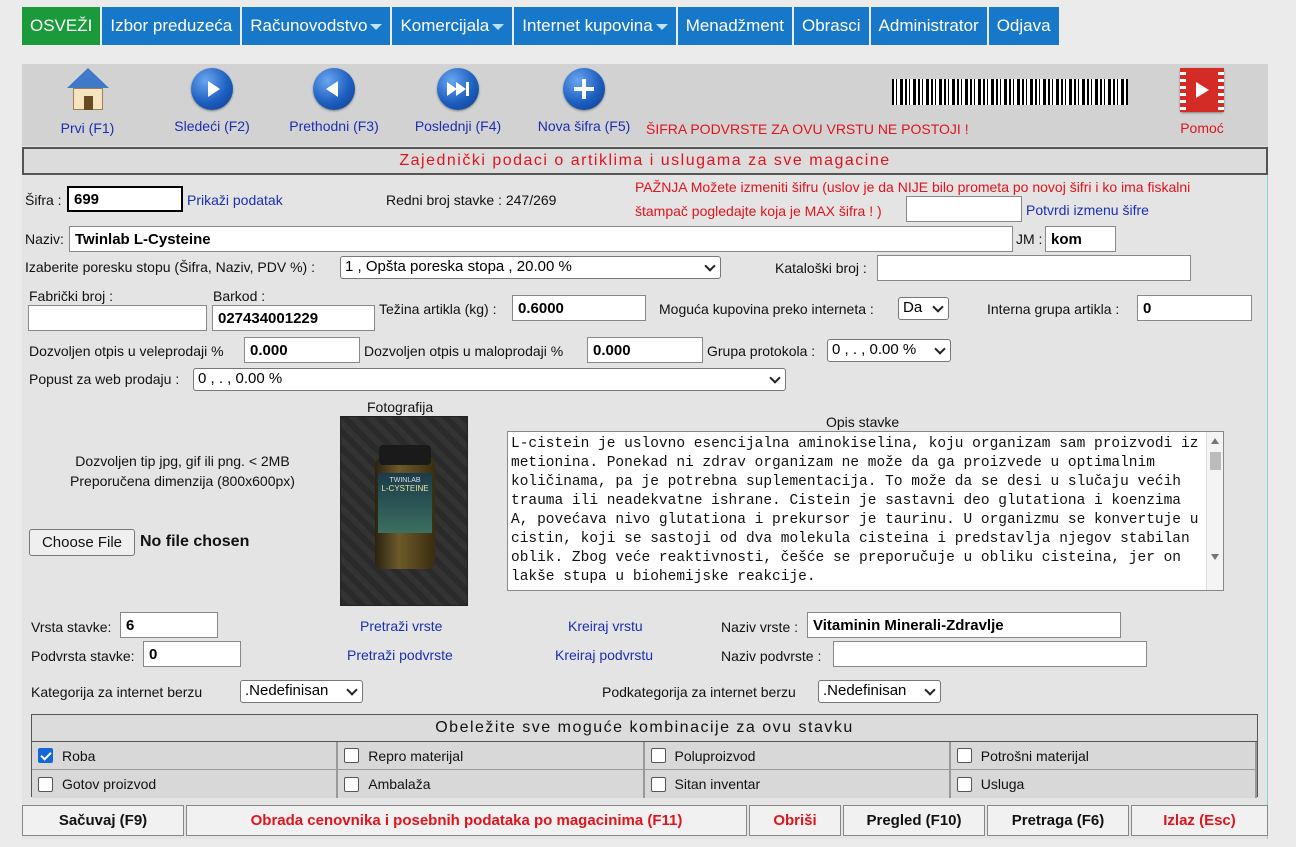 The height and width of the screenshot is (847, 1296). I want to click on type-name-input, so click(964, 625).